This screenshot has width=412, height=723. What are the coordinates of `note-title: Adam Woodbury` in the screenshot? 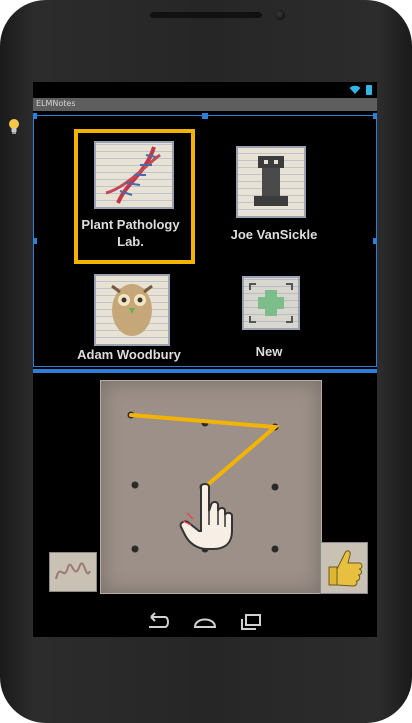 It's located at (129, 354).